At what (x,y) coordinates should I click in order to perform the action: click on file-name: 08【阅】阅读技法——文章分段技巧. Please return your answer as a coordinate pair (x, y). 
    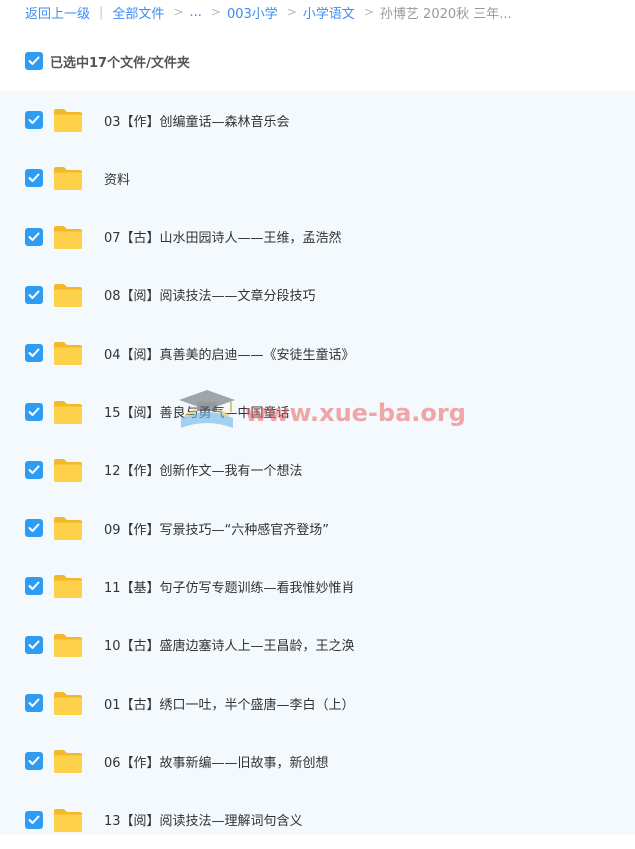
    Looking at the image, I should click on (210, 294).